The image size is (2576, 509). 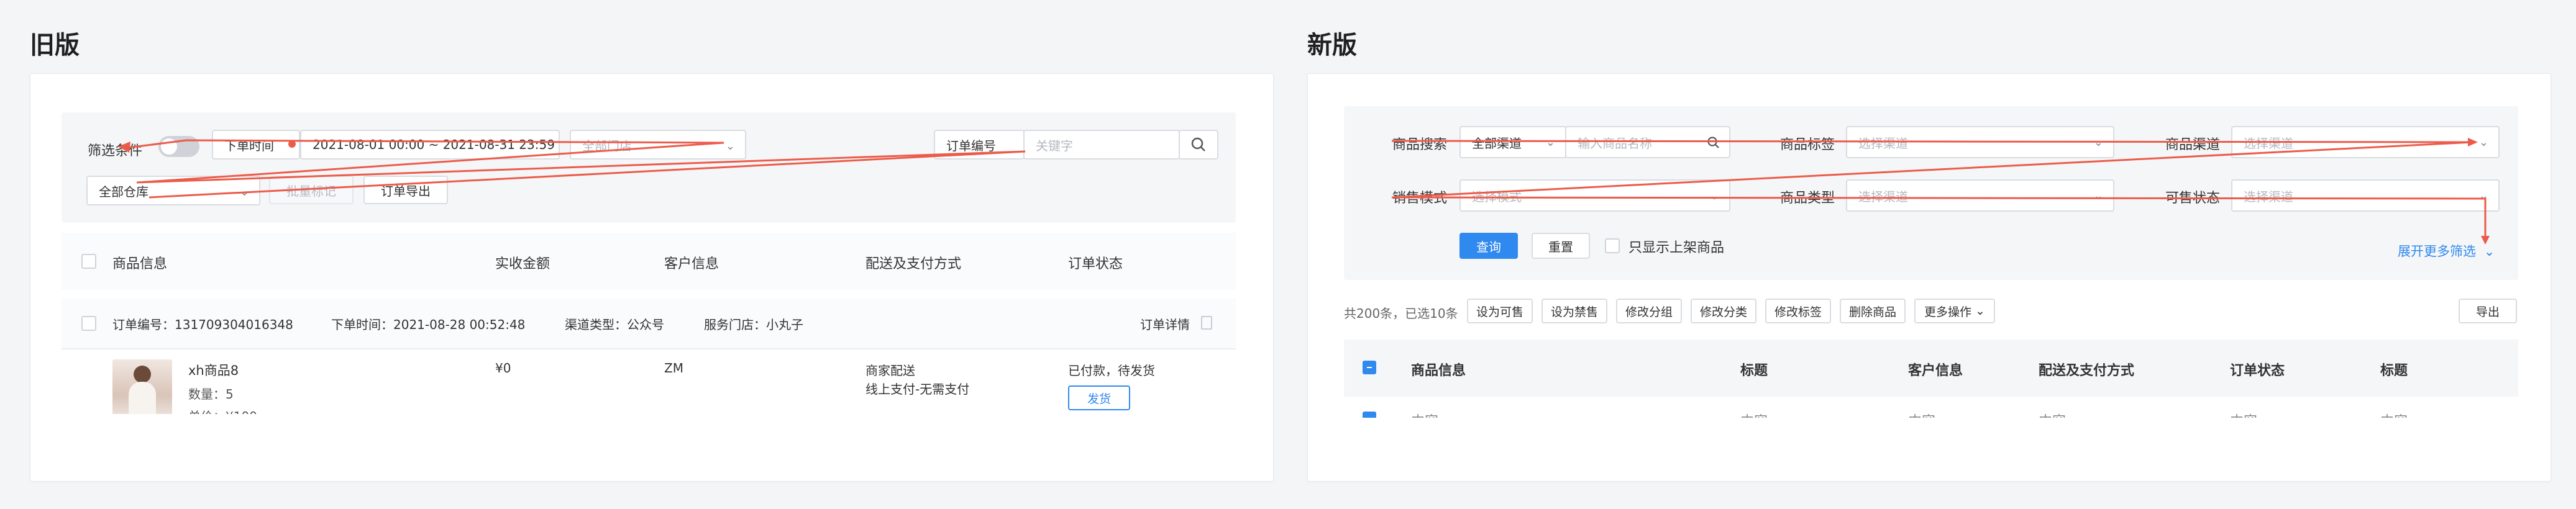 I want to click on only-listed-checkbox, so click(x=1612, y=246).